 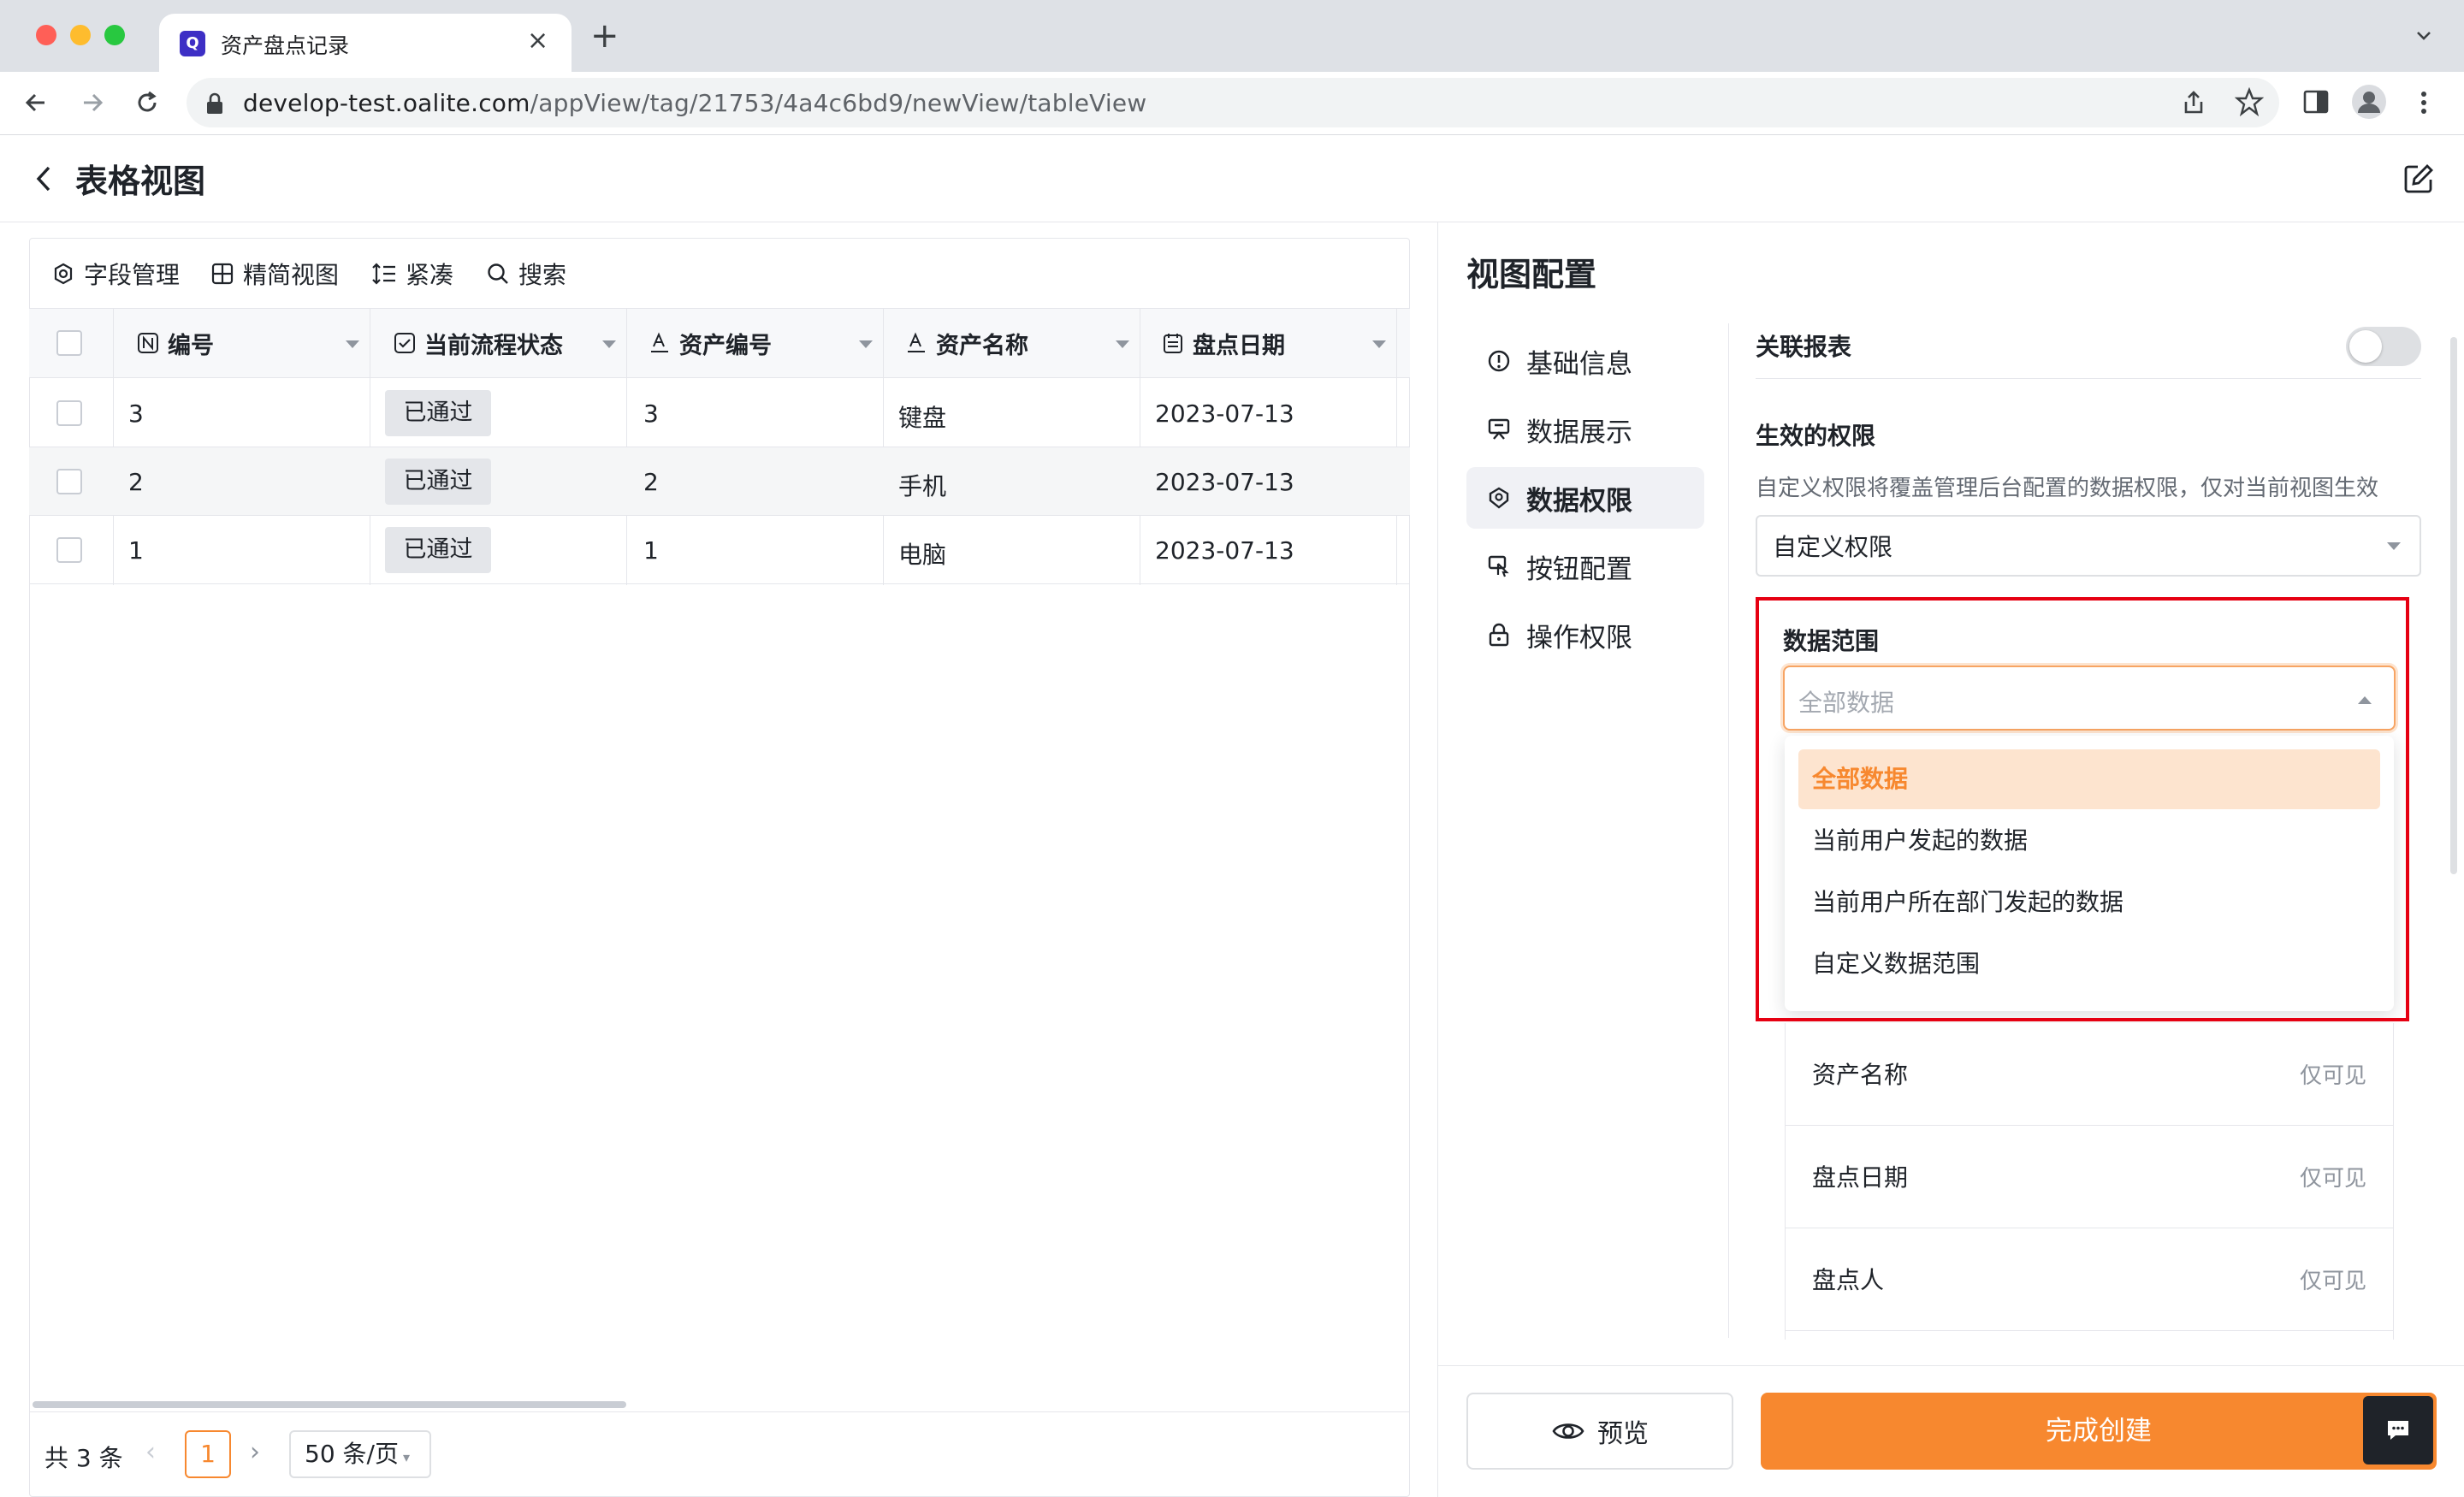 What do you see at coordinates (2316, 102) in the screenshot?
I see `side-panel-icon` at bounding box center [2316, 102].